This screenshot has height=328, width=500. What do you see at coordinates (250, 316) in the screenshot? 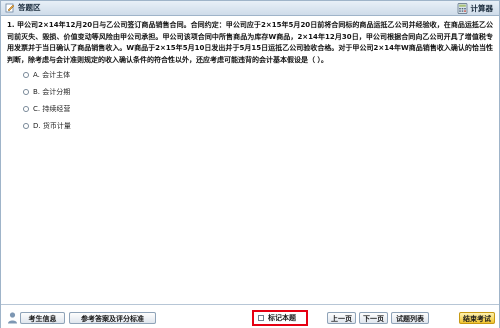
I see `bottom-toolbar: 考生信息 参考答案及评分标准 标记本题 上一页 下一页 试题列表 结束考试` at bounding box center [250, 316].